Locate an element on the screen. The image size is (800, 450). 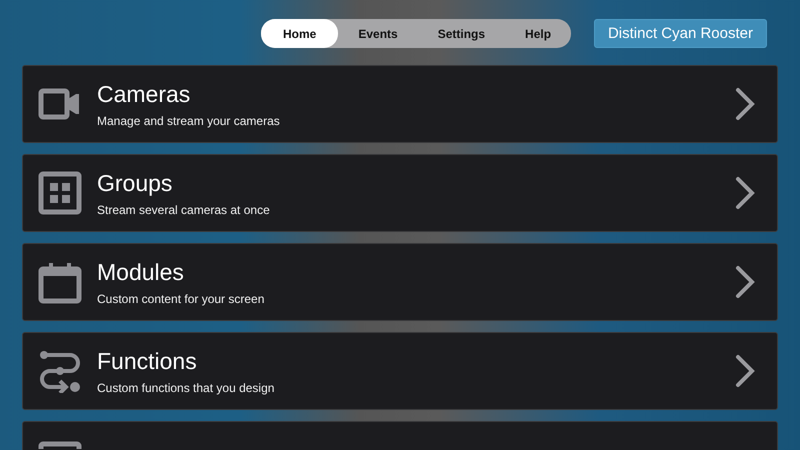
card-subtitle: Manage and stream your cameras is located at coordinates (189, 121).